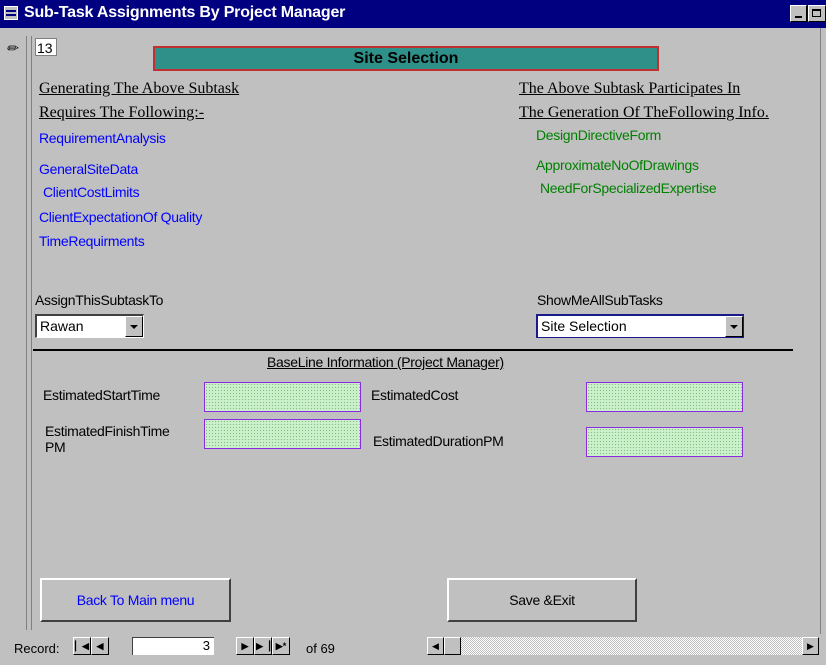 Image resolution: width=826 pixels, height=665 pixels. What do you see at coordinates (245, 646) in the screenshot?
I see `next-record-button: ▶` at bounding box center [245, 646].